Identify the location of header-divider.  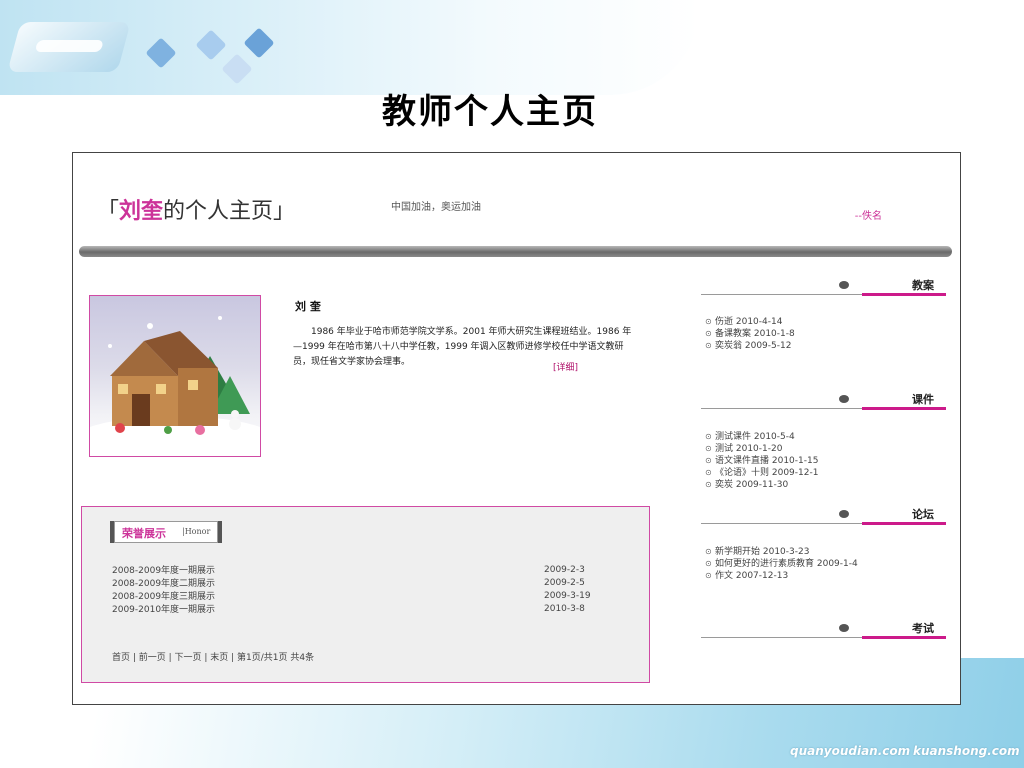
(515, 251).